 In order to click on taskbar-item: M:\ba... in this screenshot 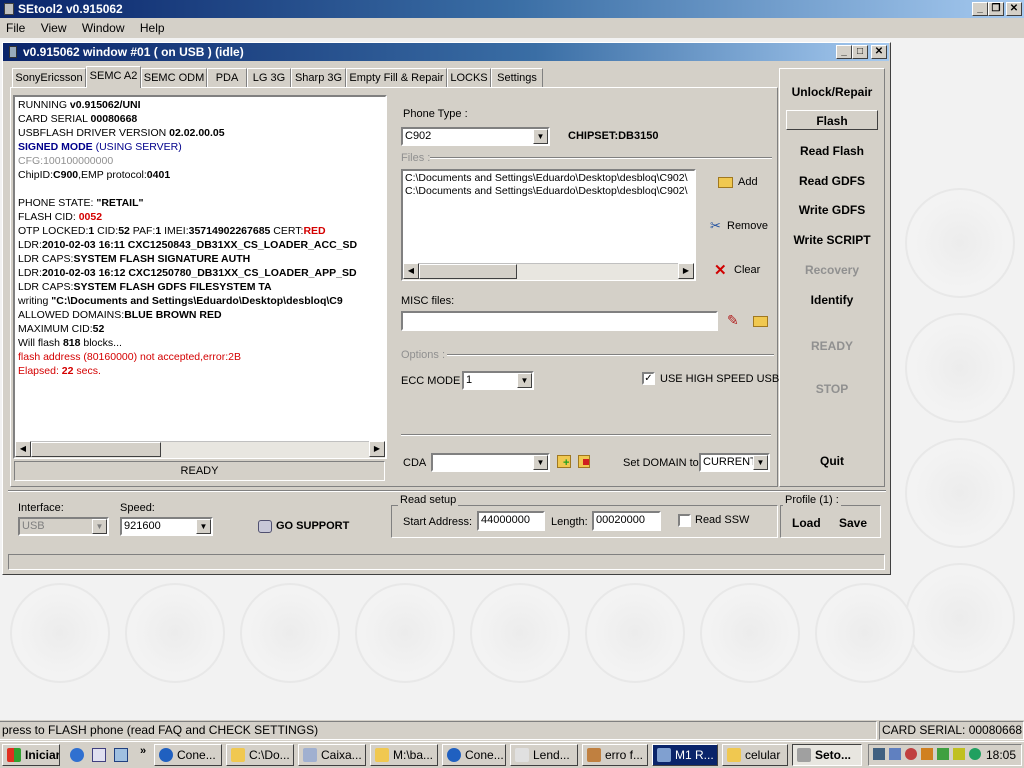, I will do `click(404, 755)`.